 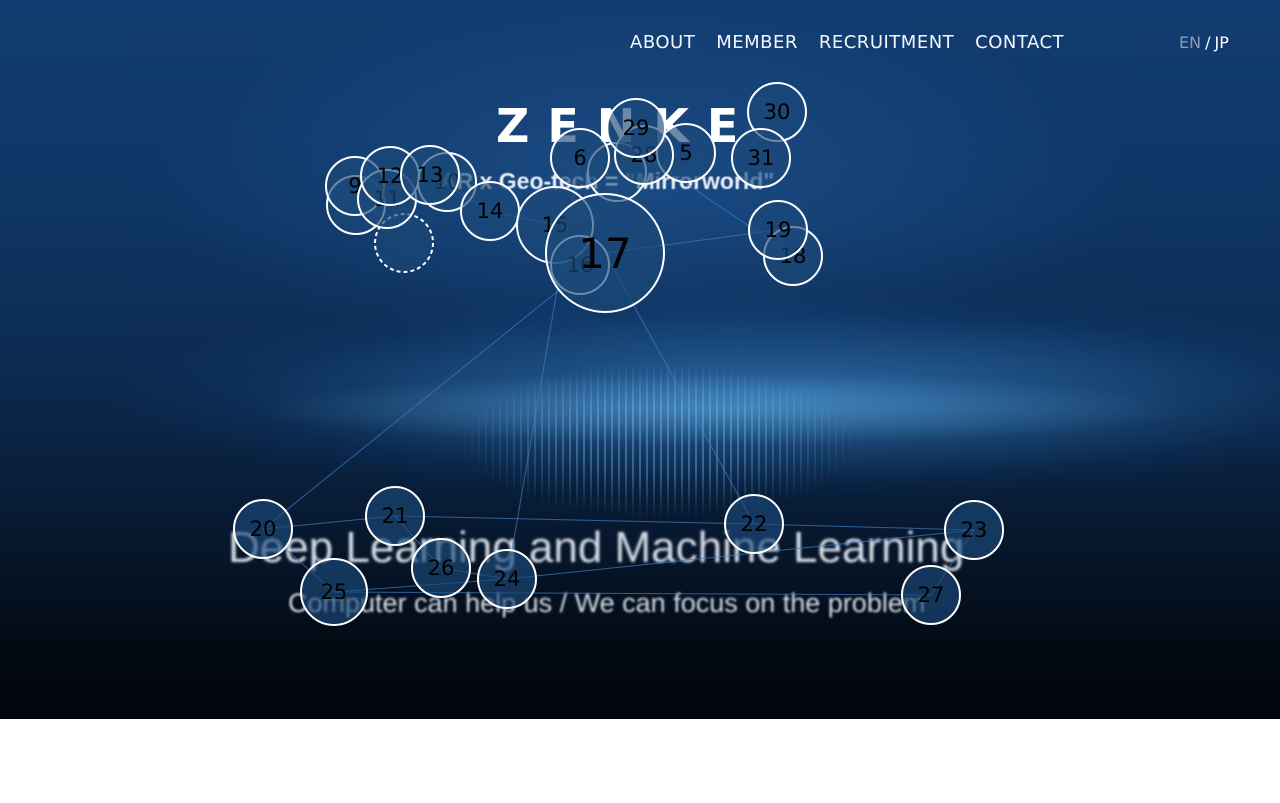 What do you see at coordinates (777, 112) in the screenshot?
I see `bubble-label: 30` at bounding box center [777, 112].